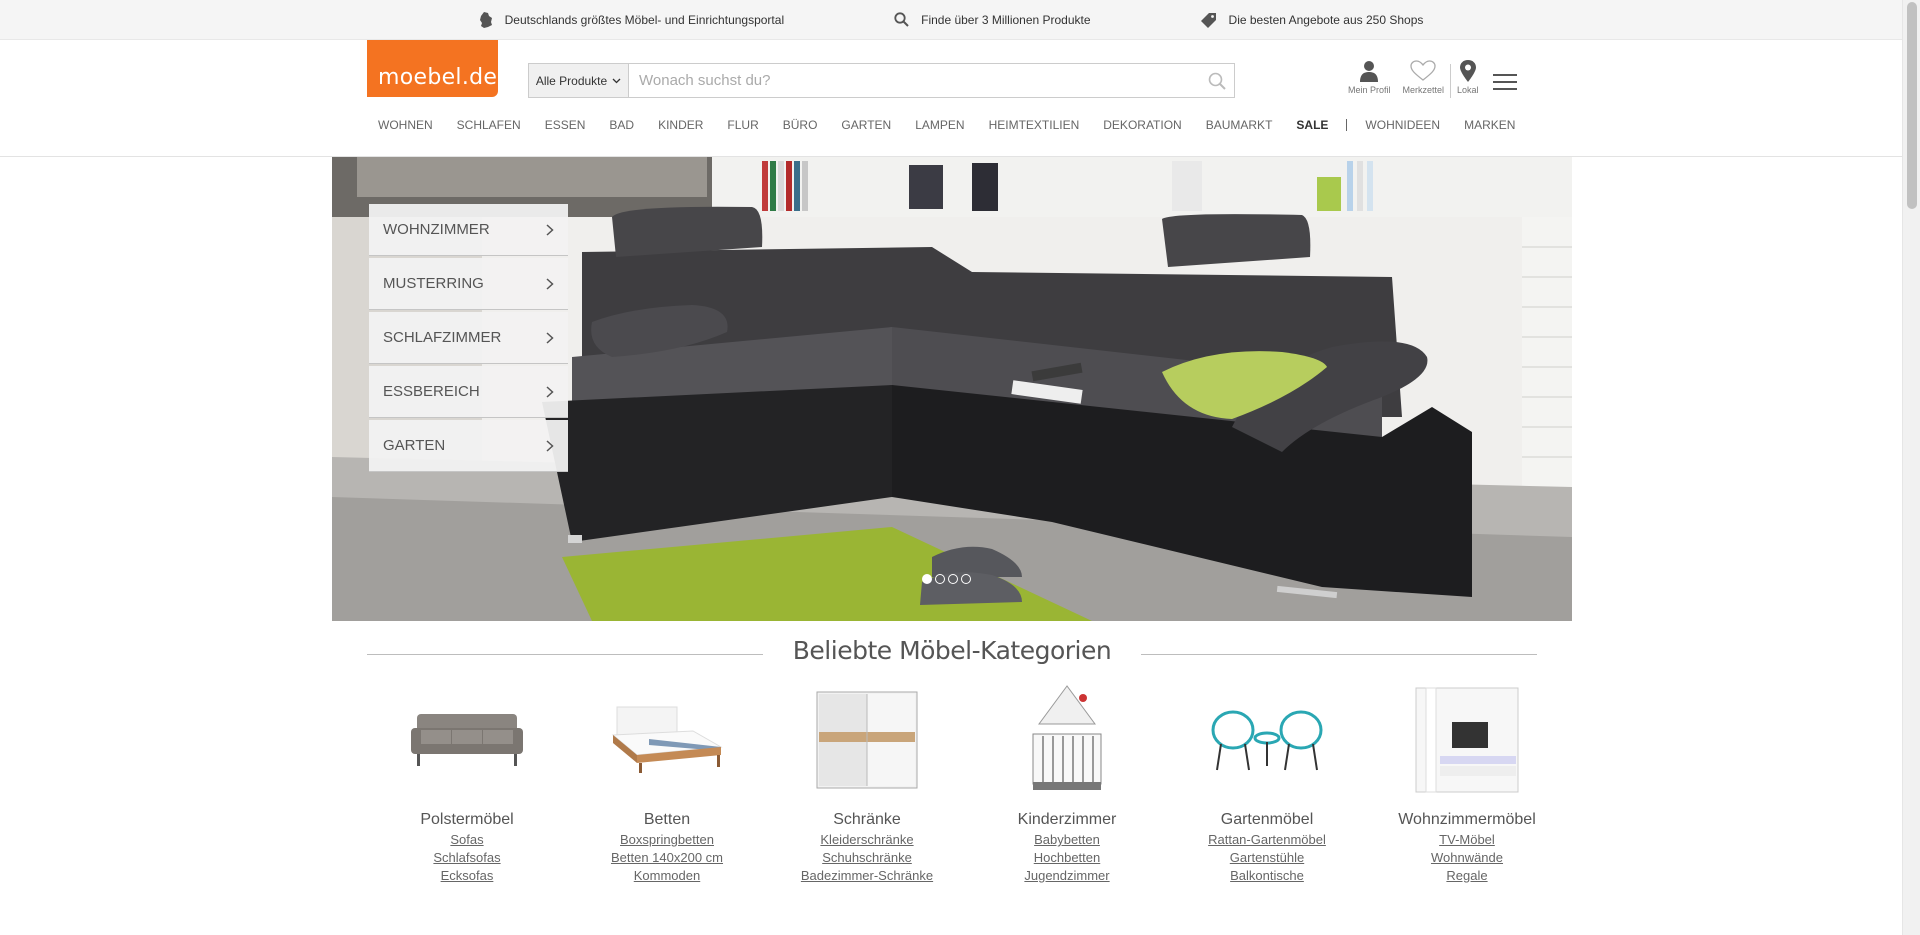 Image resolution: width=1920 pixels, height=935 pixels. I want to click on nav-item-garten: GARTEN, so click(866, 125).